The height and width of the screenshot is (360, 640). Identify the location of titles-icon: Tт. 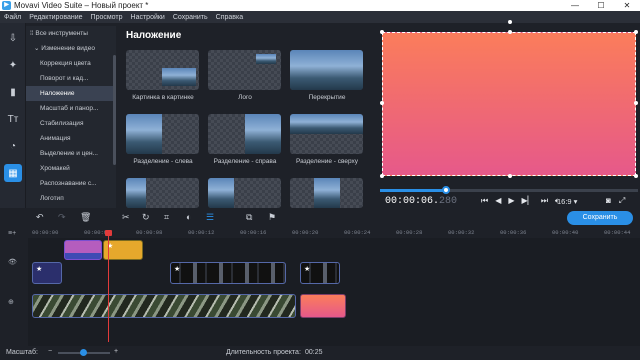
(13, 119).